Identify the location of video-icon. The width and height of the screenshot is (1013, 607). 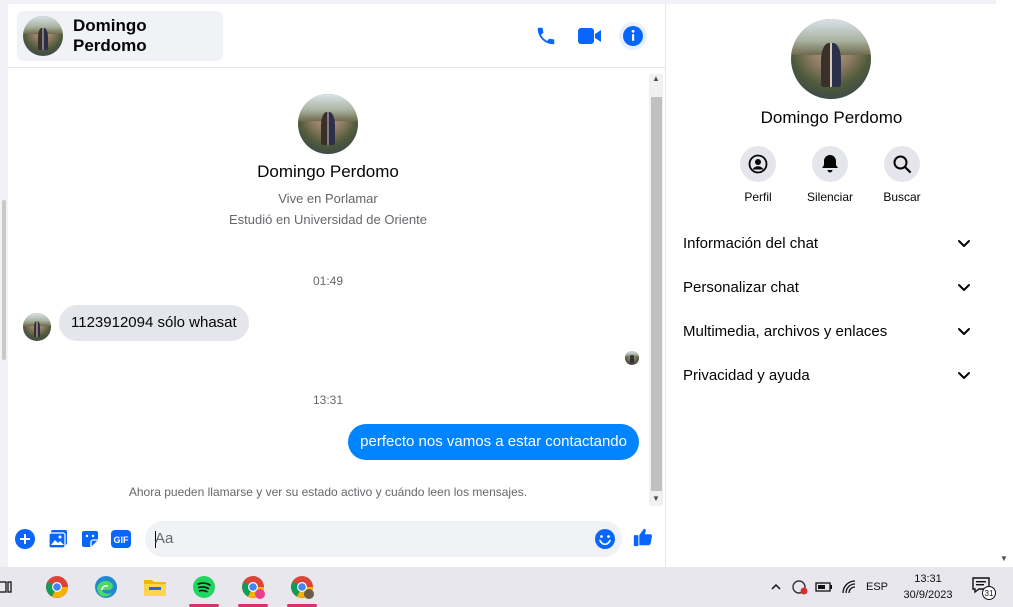
(589, 36).